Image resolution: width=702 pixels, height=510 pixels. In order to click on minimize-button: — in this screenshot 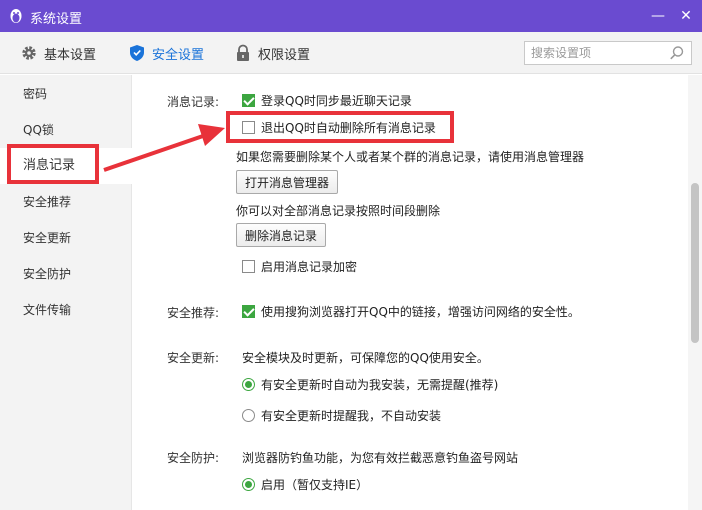, I will do `click(658, 16)`.